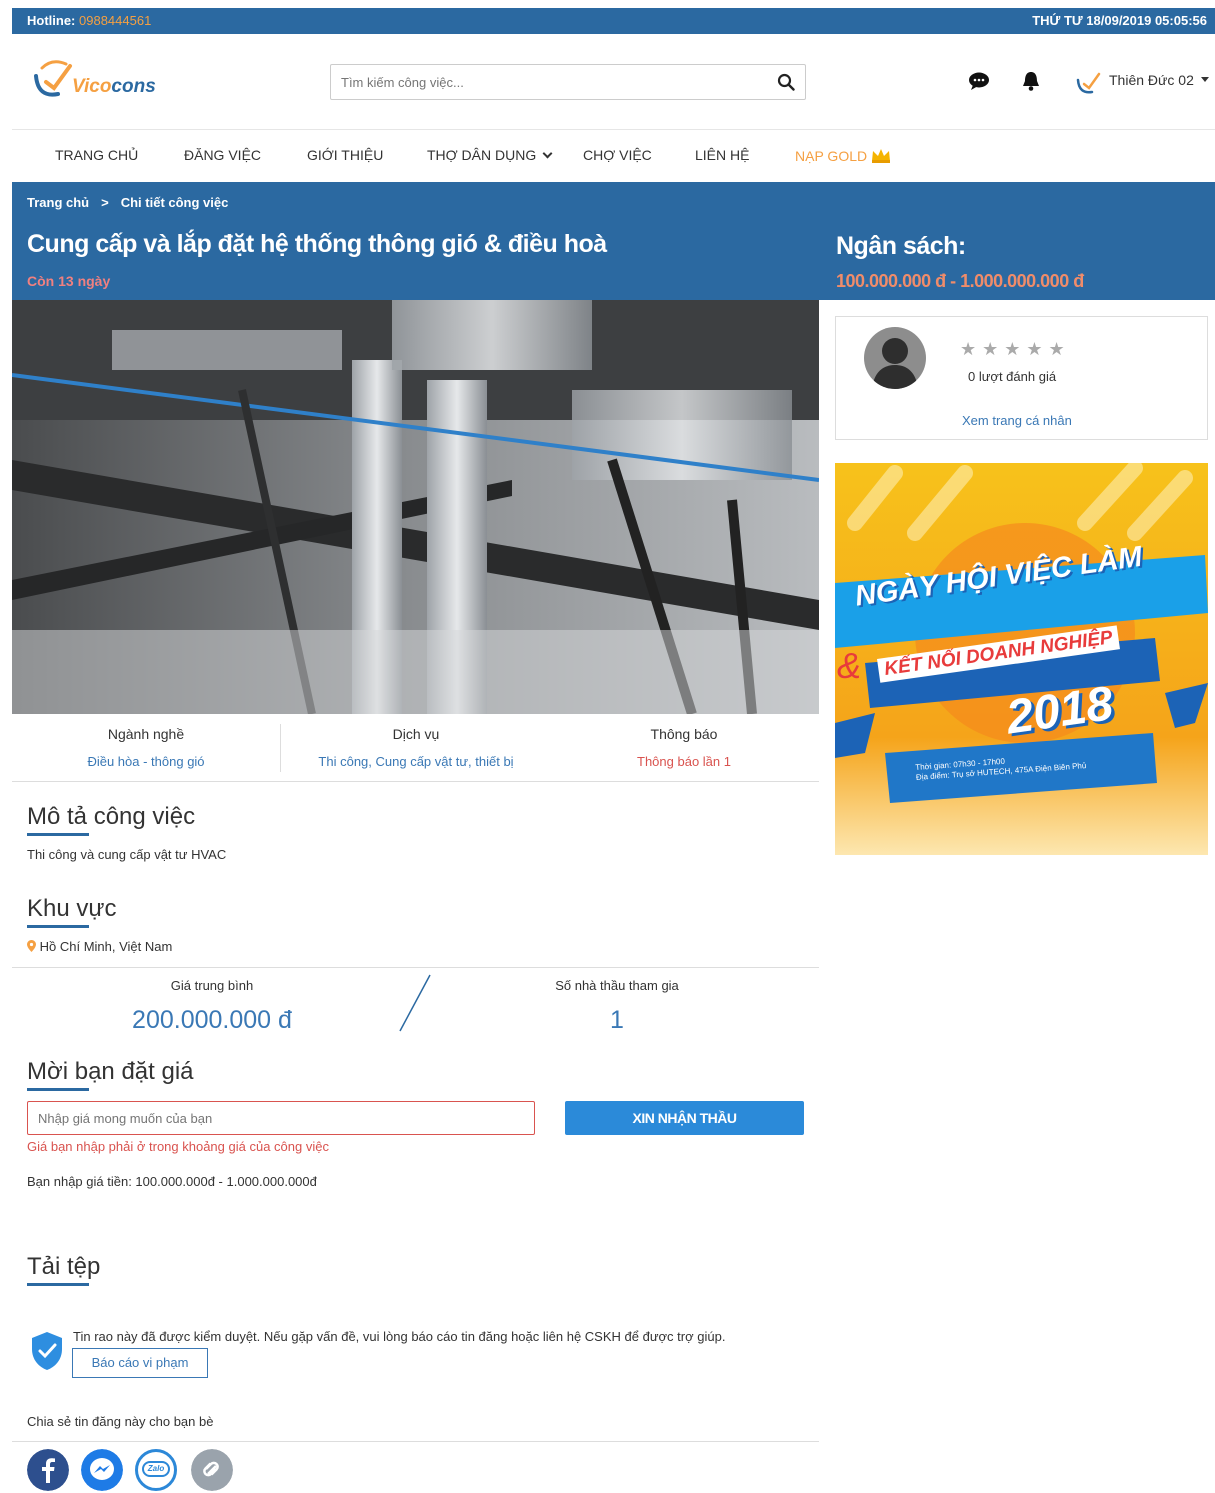 The image size is (1215, 1493). What do you see at coordinates (684, 1118) in the screenshot?
I see `submit-bid-button: XIN NHẬN THẦU` at bounding box center [684, 1118].